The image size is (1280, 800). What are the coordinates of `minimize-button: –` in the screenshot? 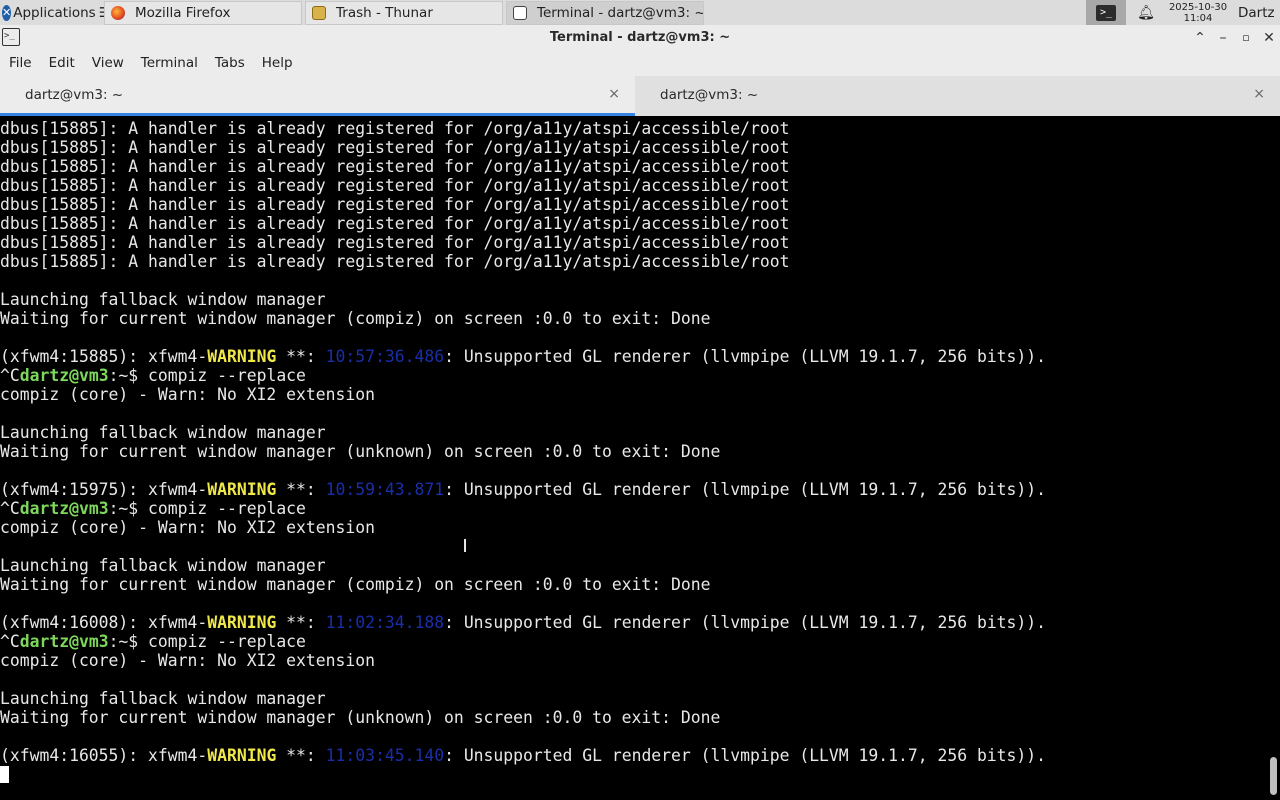 It's located at (1223, 38).